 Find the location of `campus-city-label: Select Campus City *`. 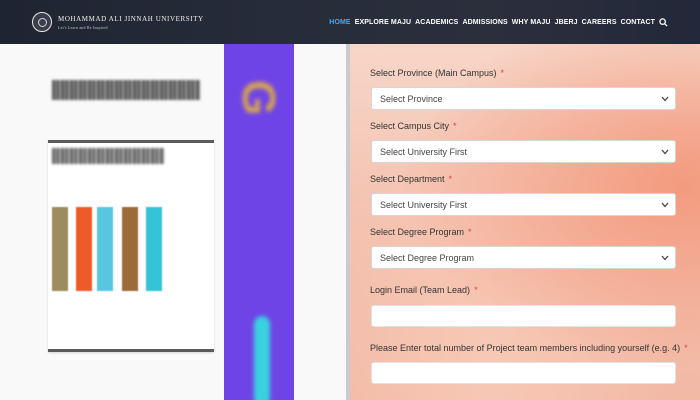

campus-city-label: Select Campus City * is located at coordinates (413, 126).